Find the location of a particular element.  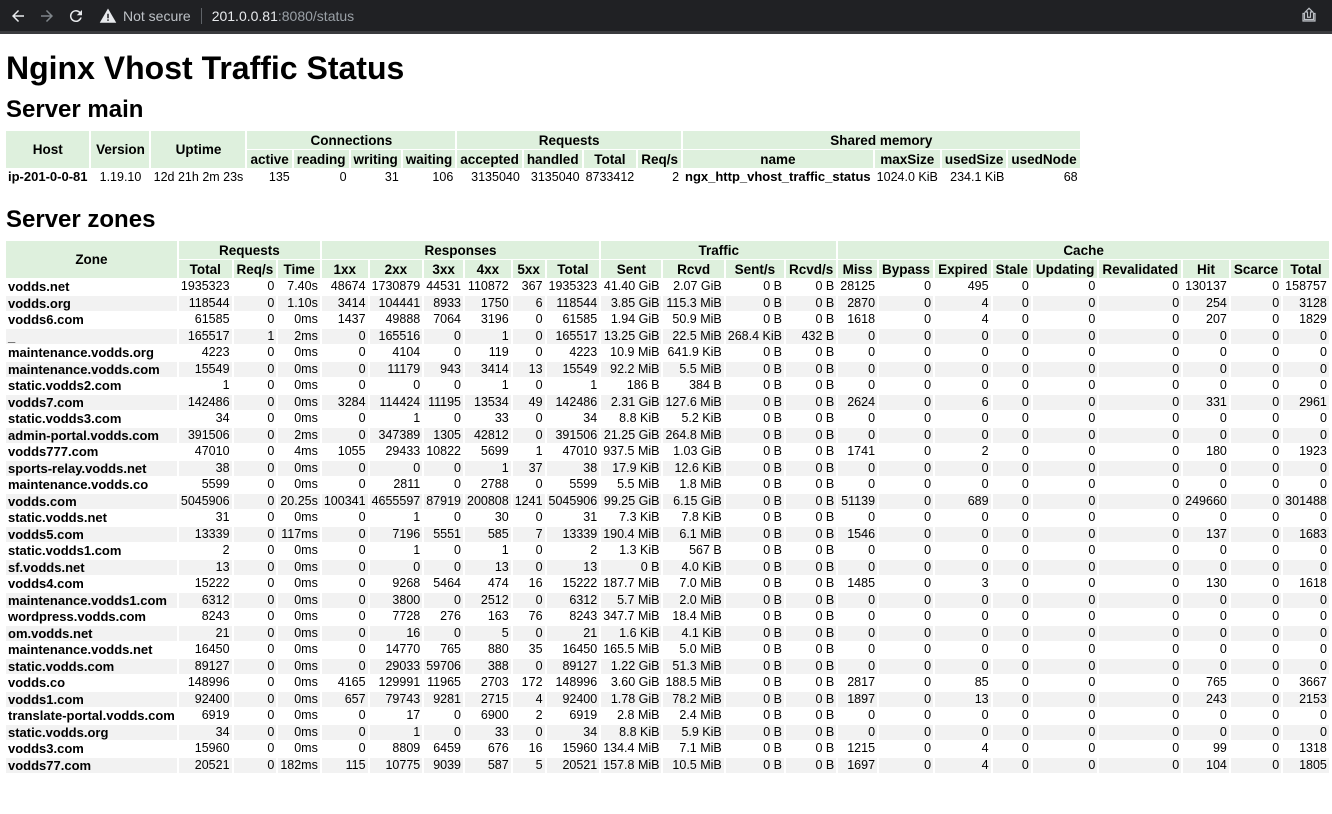

table-cell: 148996 is located at coordinates (576, 682).